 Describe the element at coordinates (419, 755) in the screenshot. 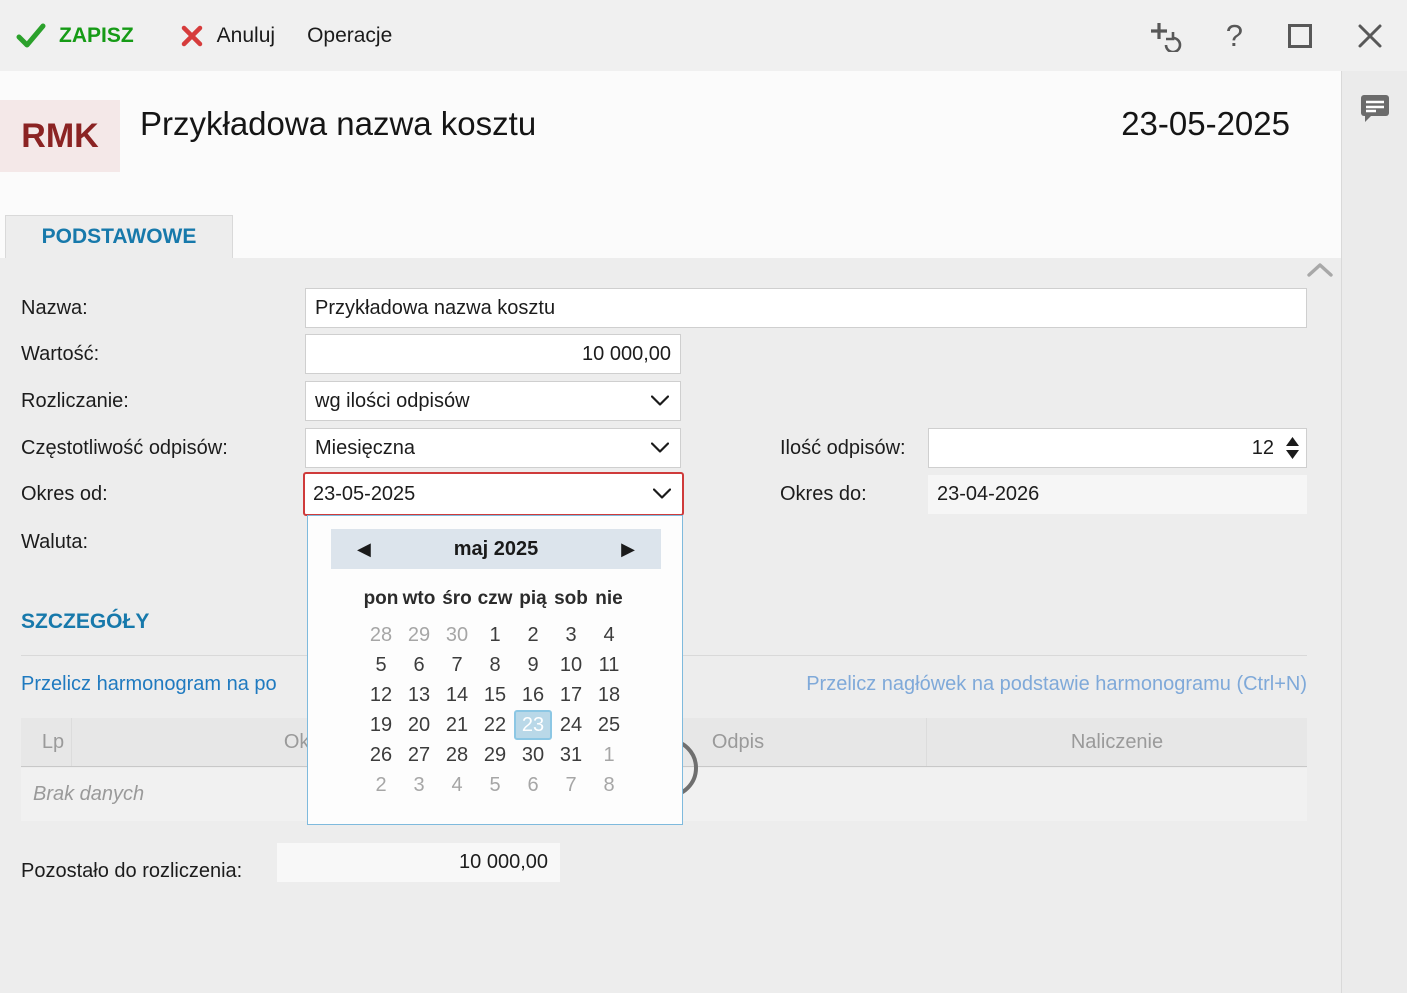

I see `calendar-day-cell: 27` at that location.